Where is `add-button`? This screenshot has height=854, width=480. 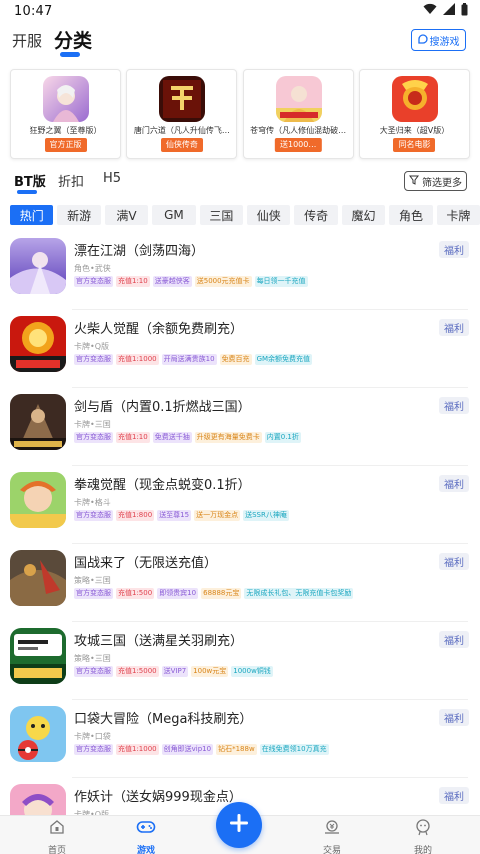 add-button is located at coordinates (239, 825).